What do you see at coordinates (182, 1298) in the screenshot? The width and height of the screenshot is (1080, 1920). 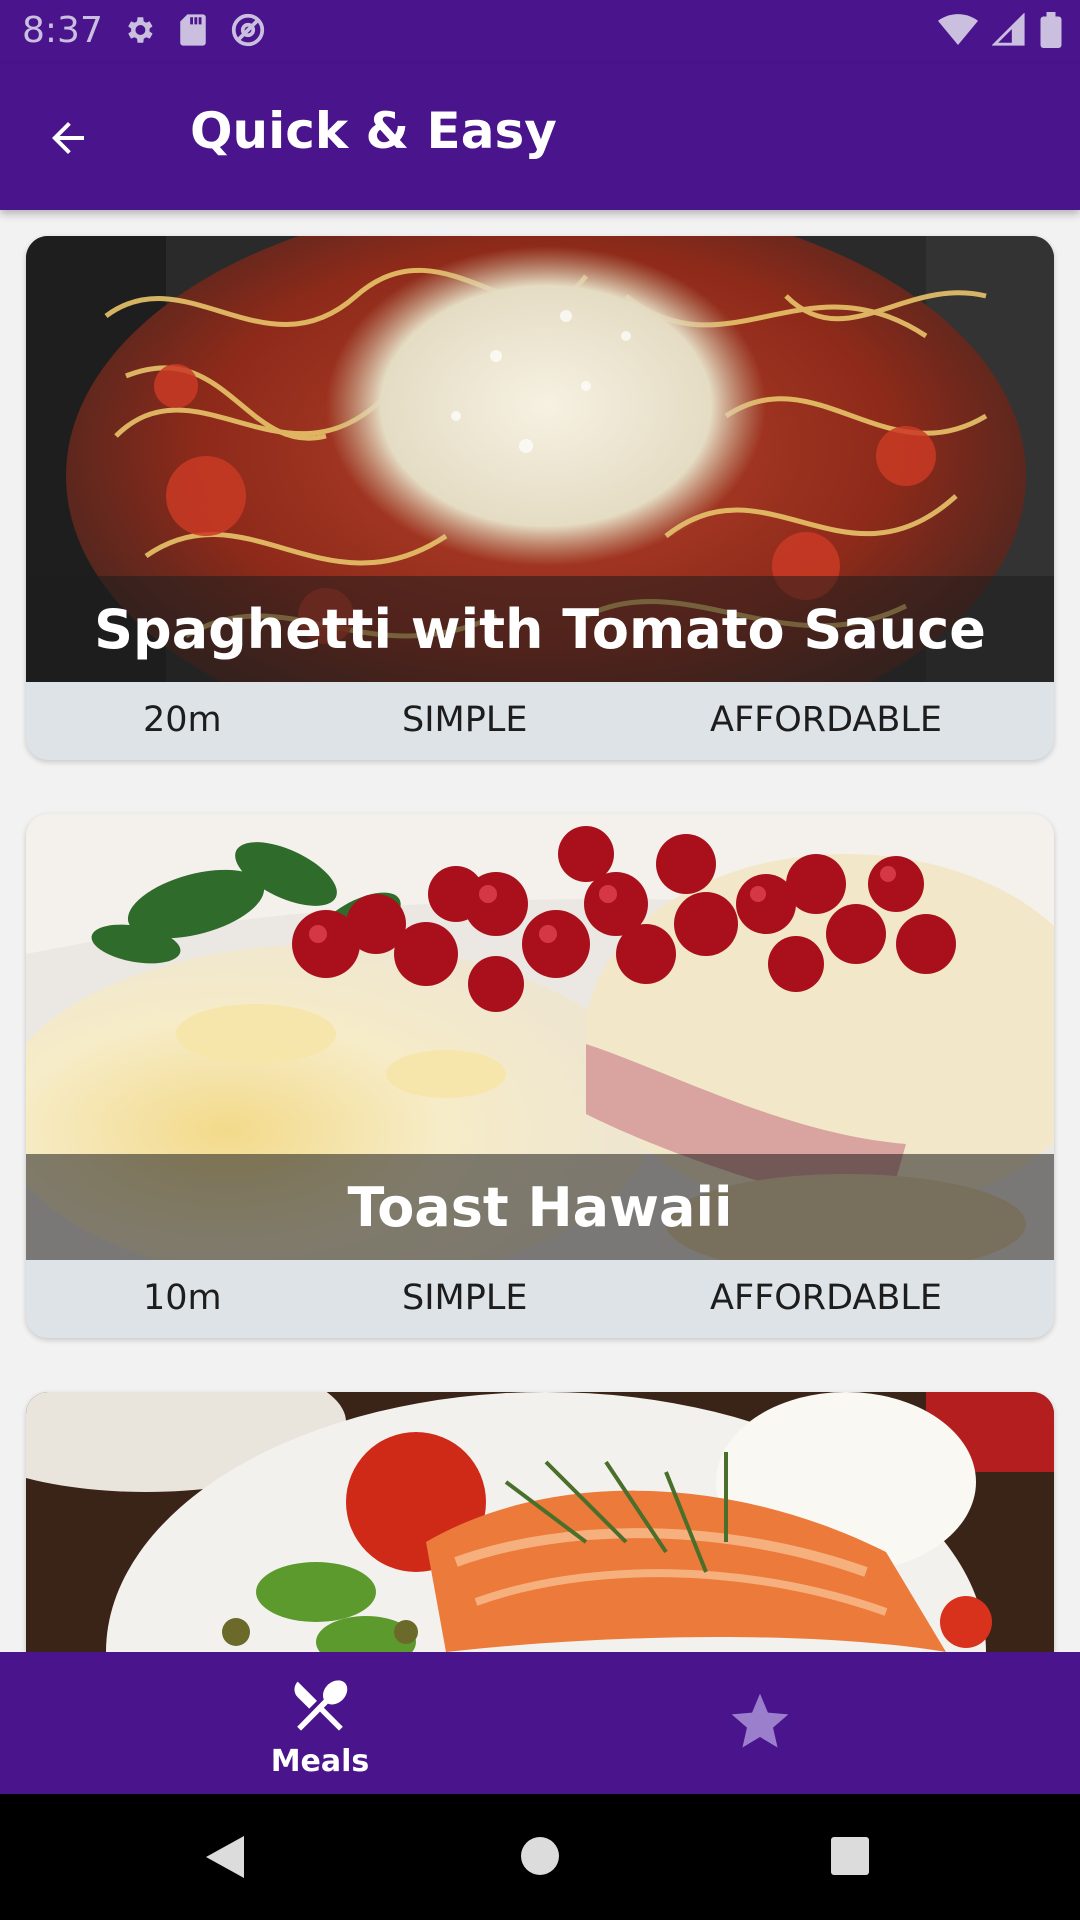 I see `meal-duration: 10m` at bounding box center [182, 1298].